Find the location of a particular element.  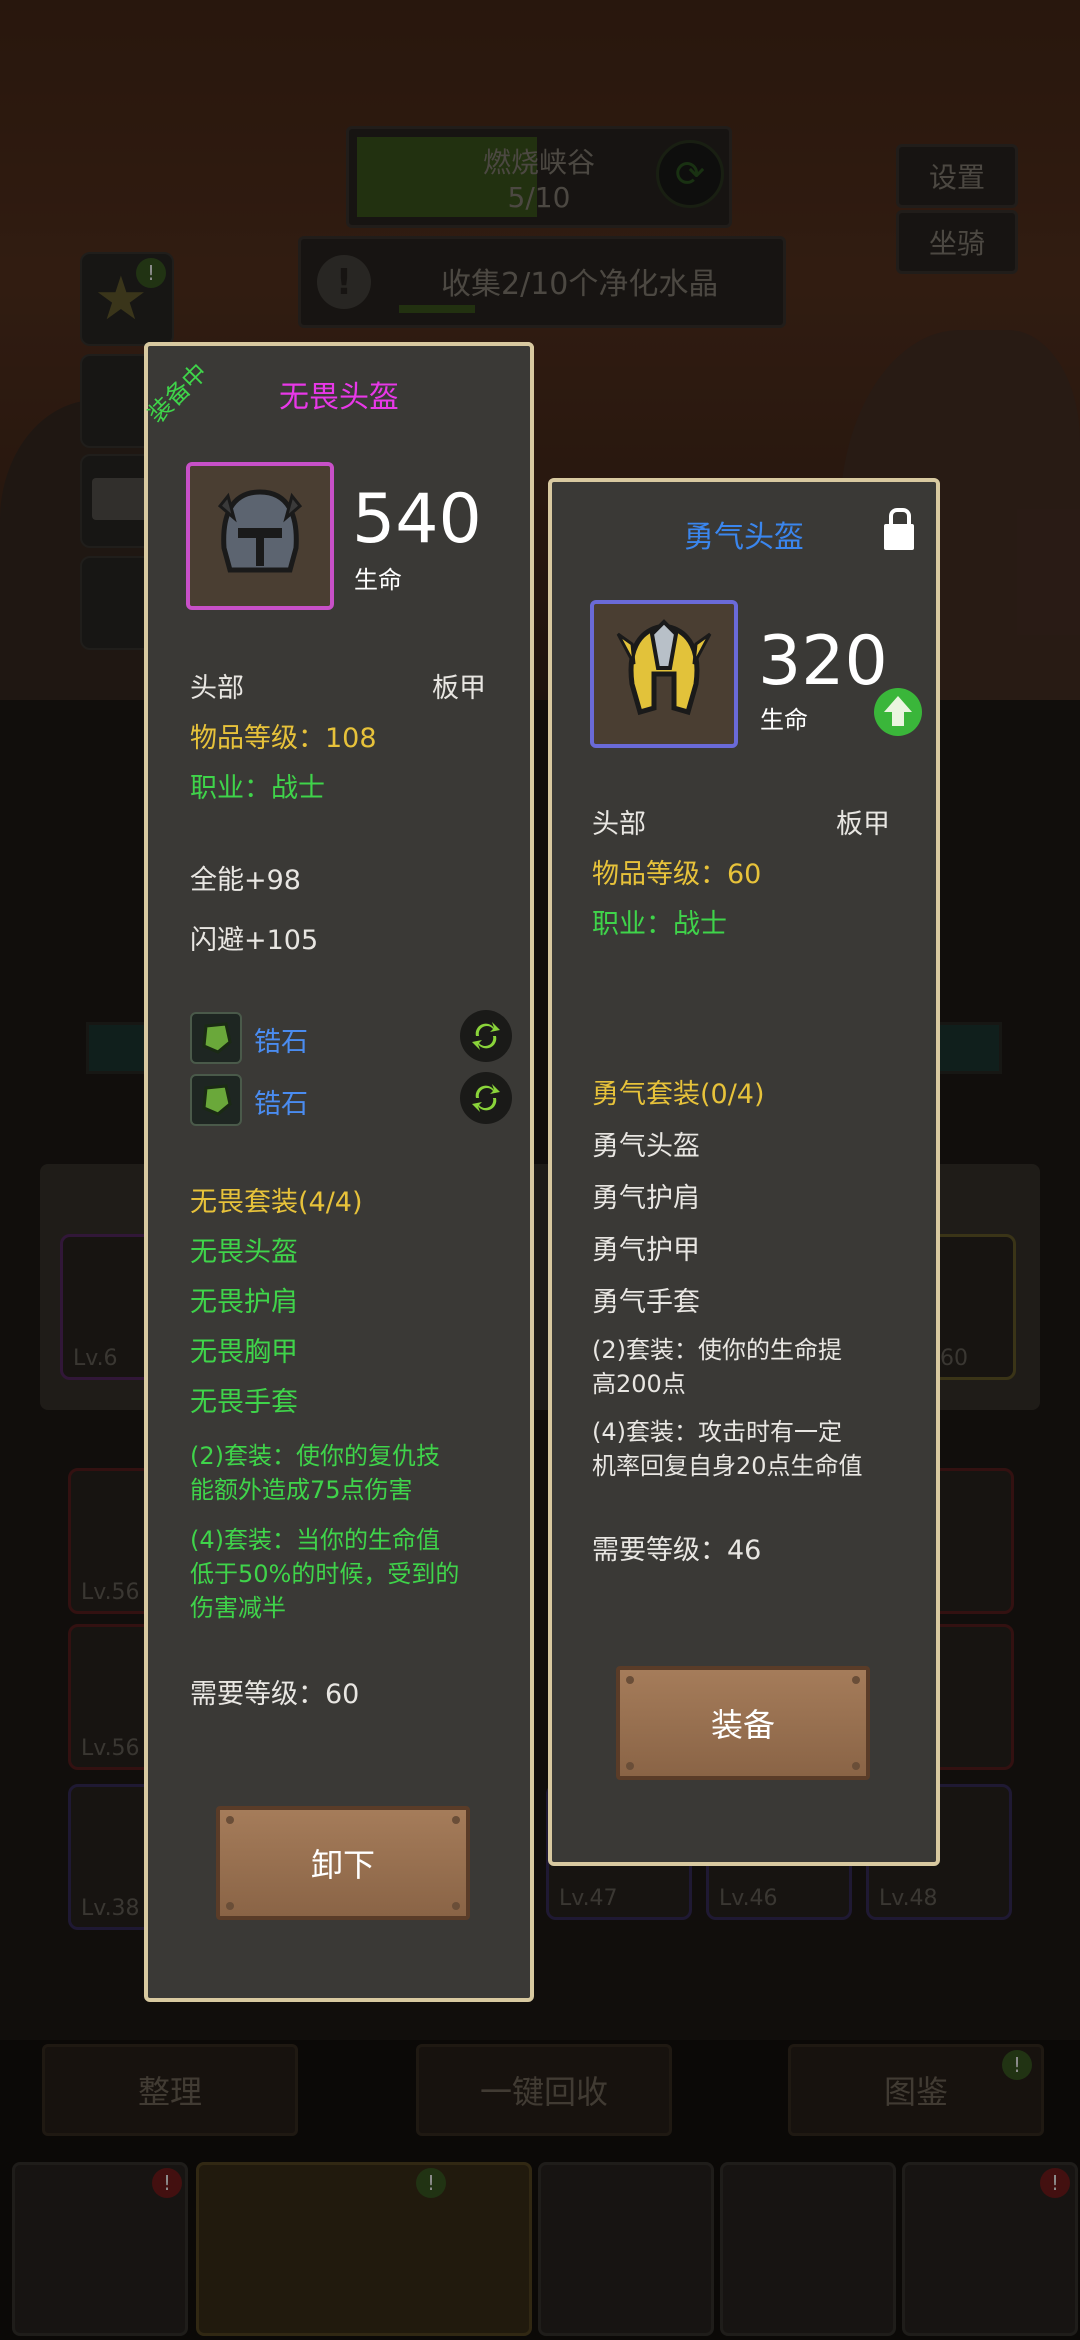

item-title: 无畏头盔 is located at coordinates (339, 397).